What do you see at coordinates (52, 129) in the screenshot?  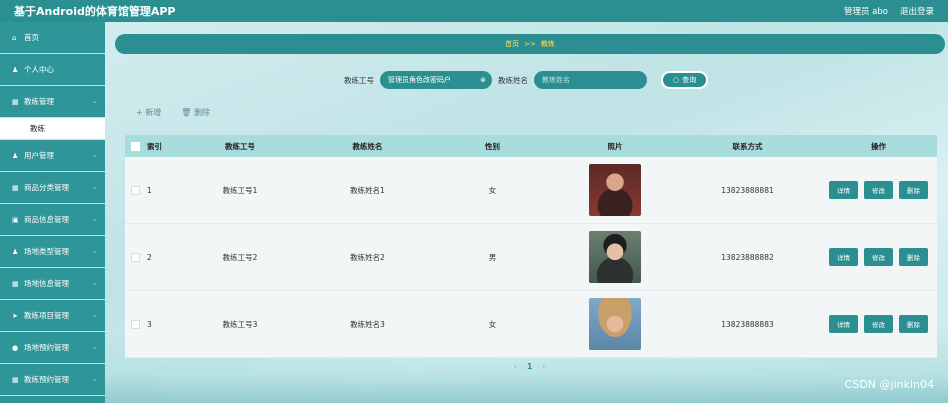 I see `sidebar-subitem-coach: 教练` at bounding box center [52, 129].